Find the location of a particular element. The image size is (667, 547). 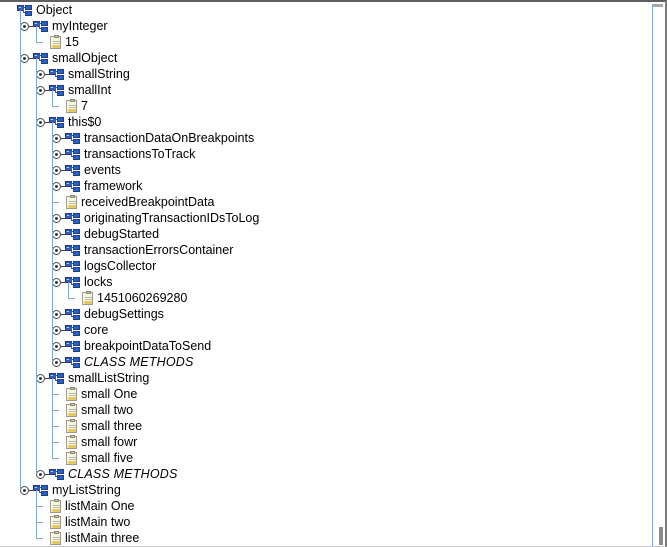

tree-node-label: locks is located at coordinates (98, 282).